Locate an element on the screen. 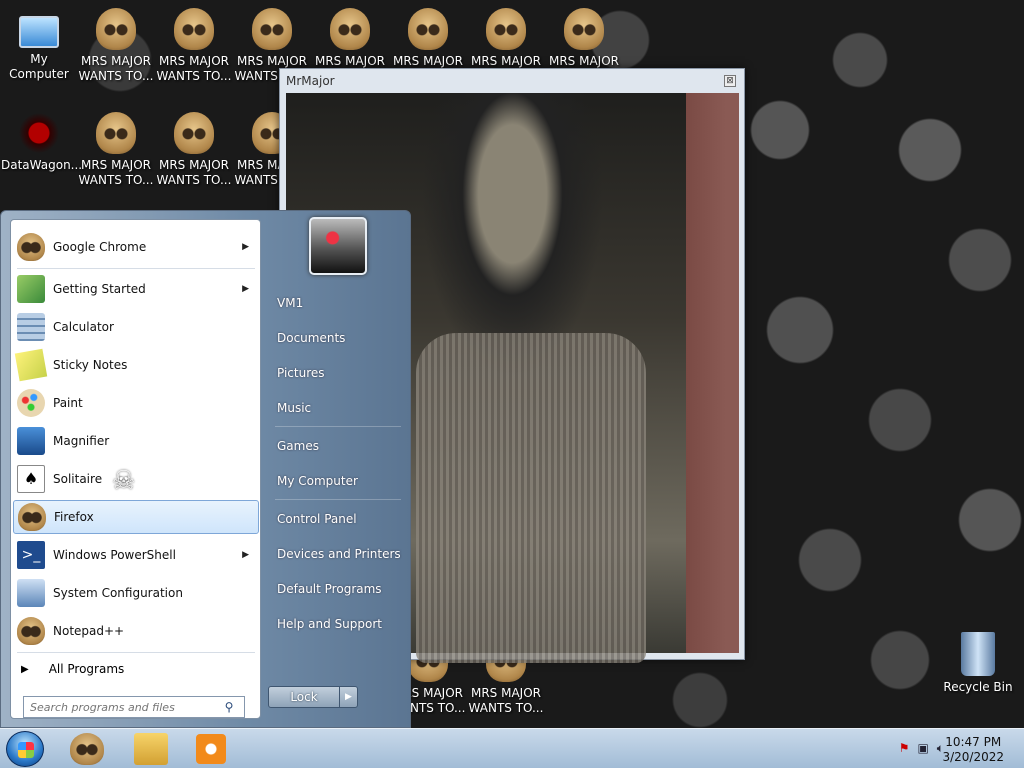  start-item-default-programs: Default Programs is located at coordinates (337, 589).